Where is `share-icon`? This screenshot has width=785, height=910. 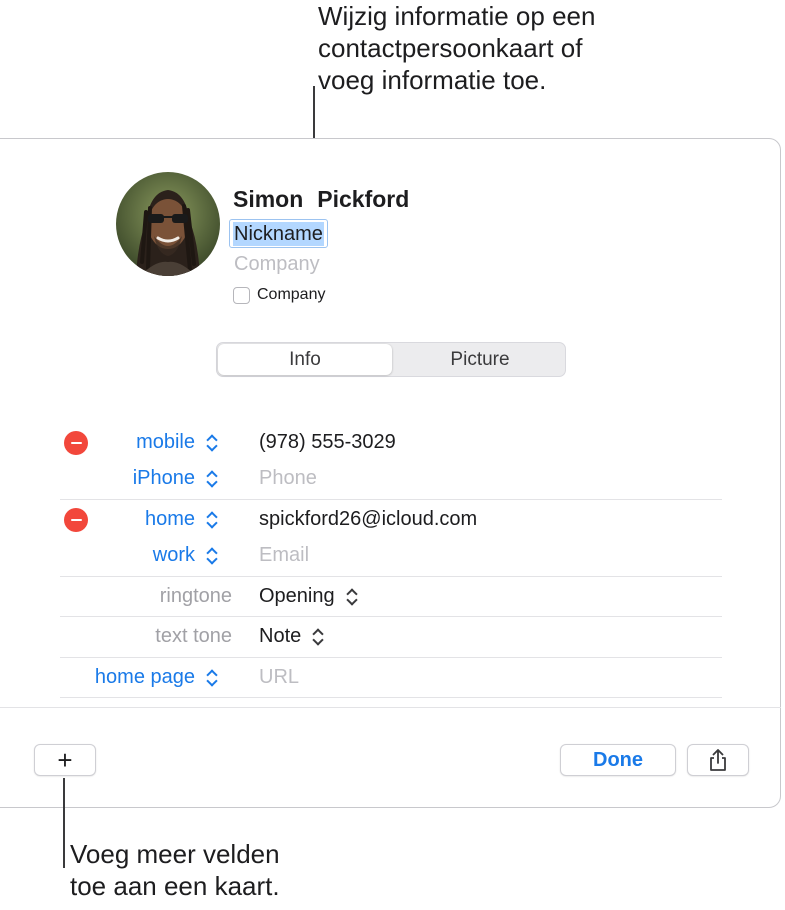 share-icon is located at coordinates (718, 760).